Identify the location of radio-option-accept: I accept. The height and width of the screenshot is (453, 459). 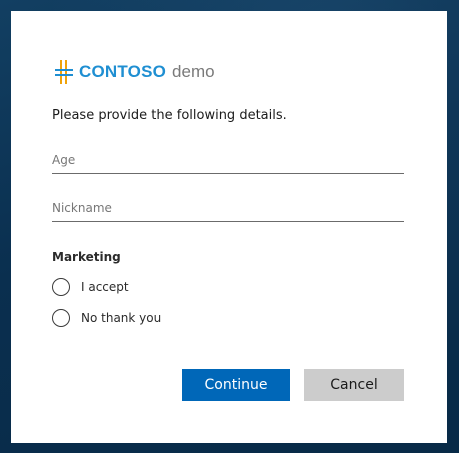
(90, 287).